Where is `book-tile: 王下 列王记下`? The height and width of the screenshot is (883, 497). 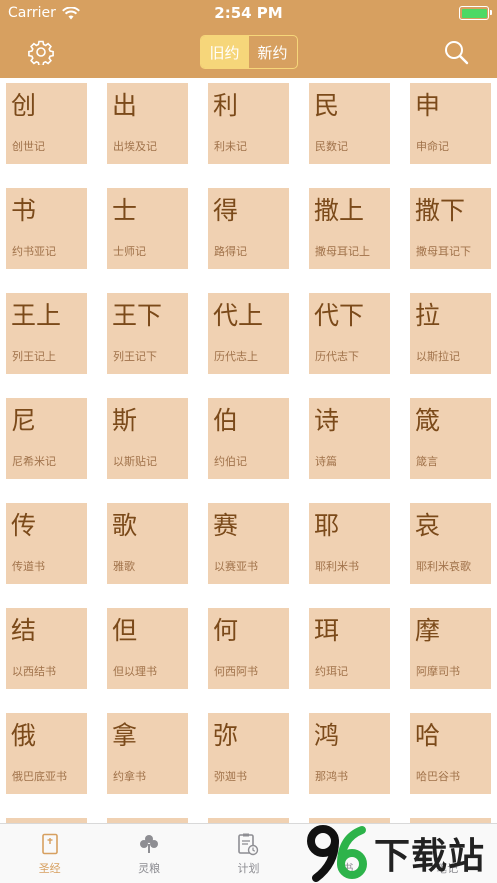
book-tile: 王下 列王记下 is located at coordinates (147, 333).